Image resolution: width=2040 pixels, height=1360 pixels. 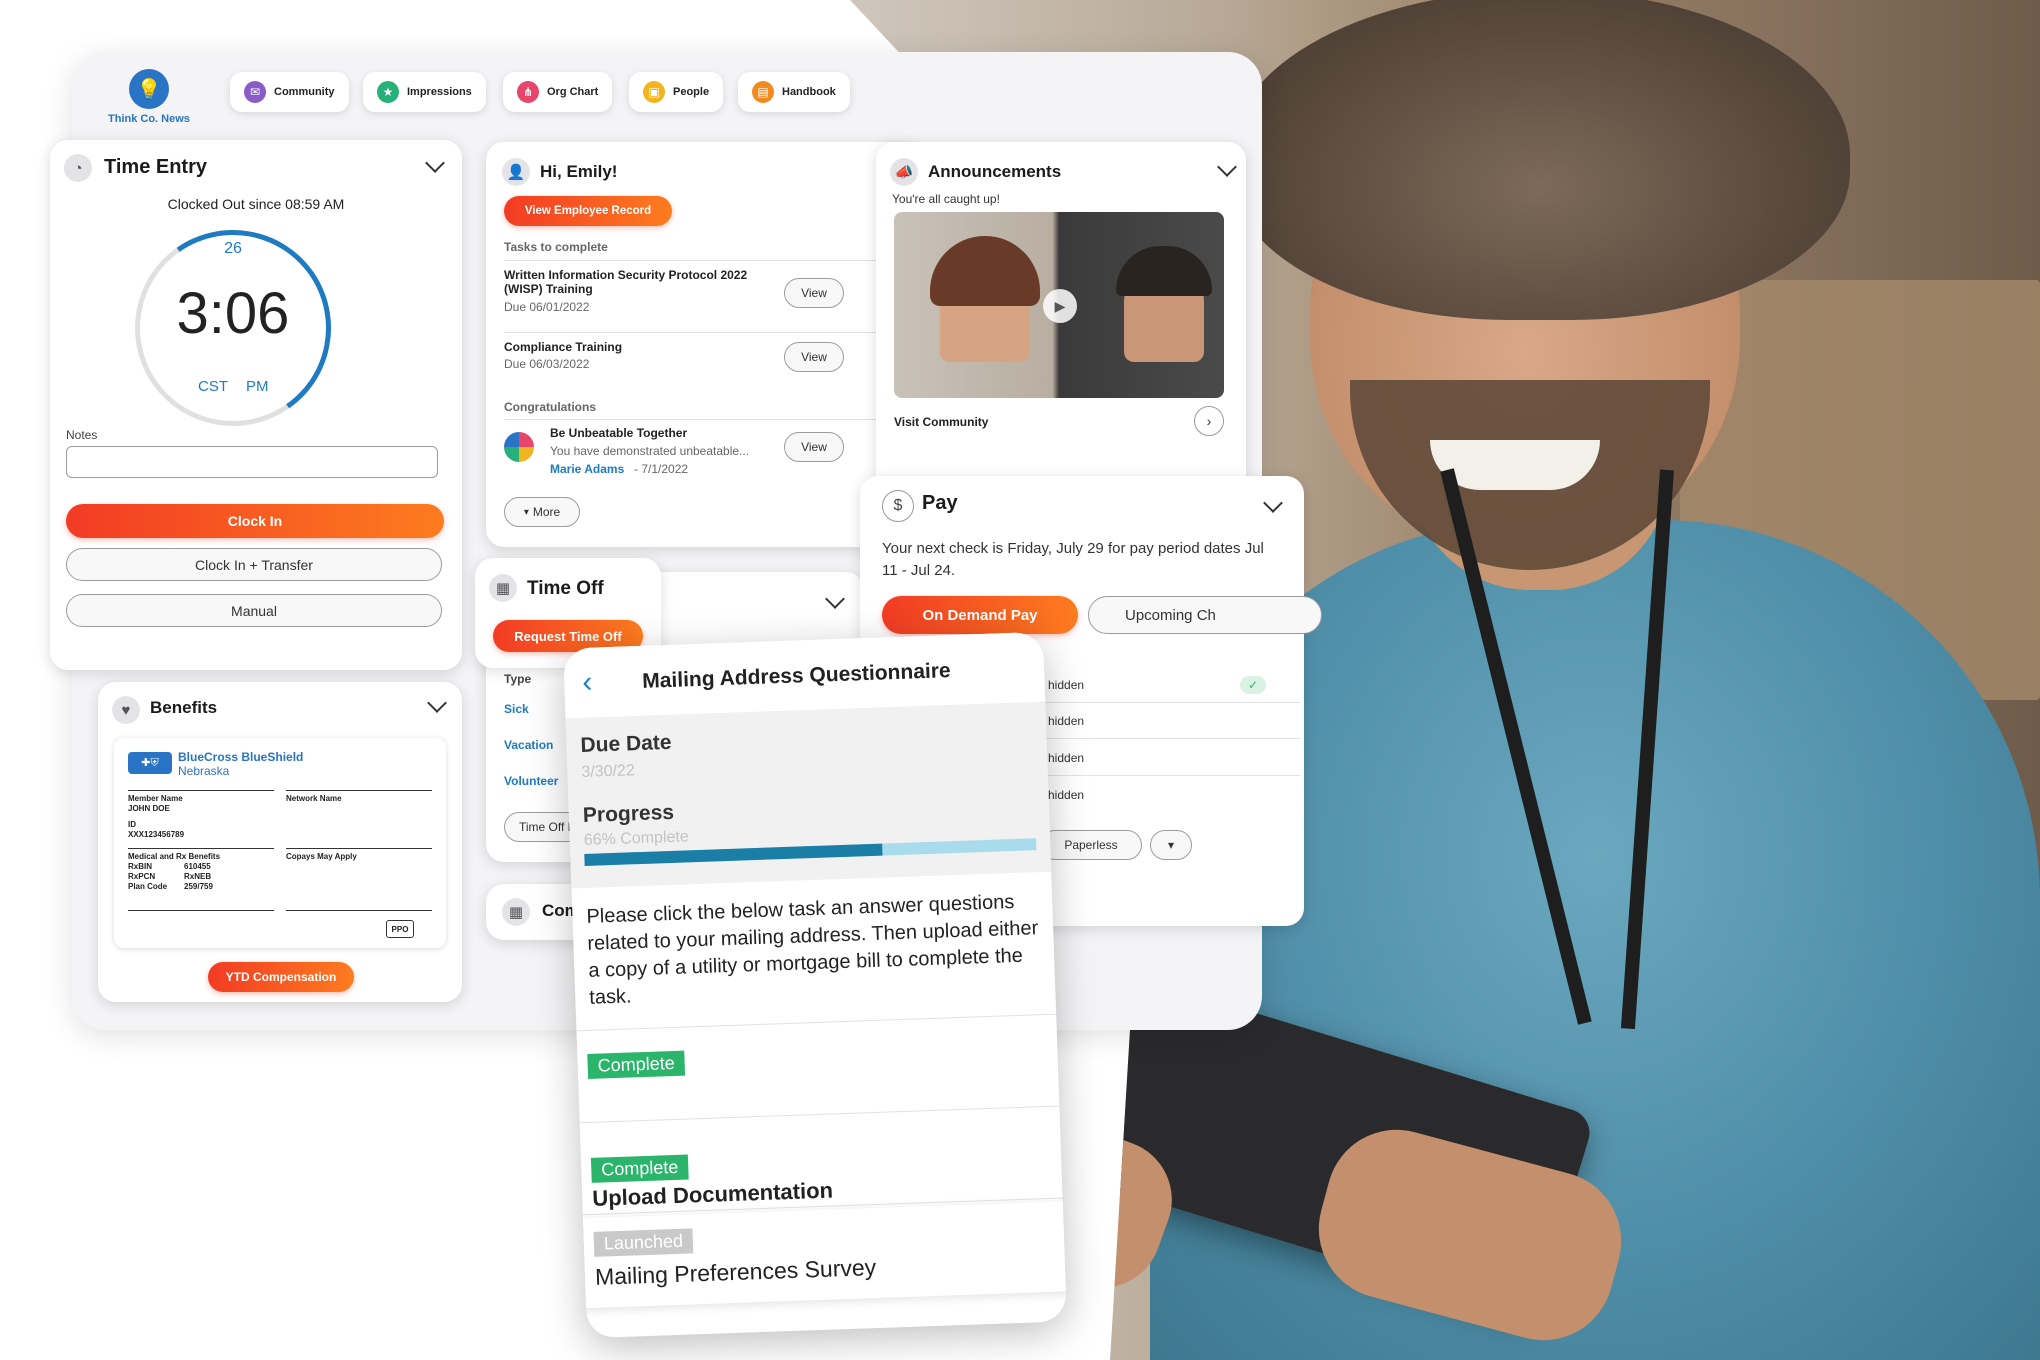 I want to click on nav-people: ▣ People, so click(x=676, y=92).